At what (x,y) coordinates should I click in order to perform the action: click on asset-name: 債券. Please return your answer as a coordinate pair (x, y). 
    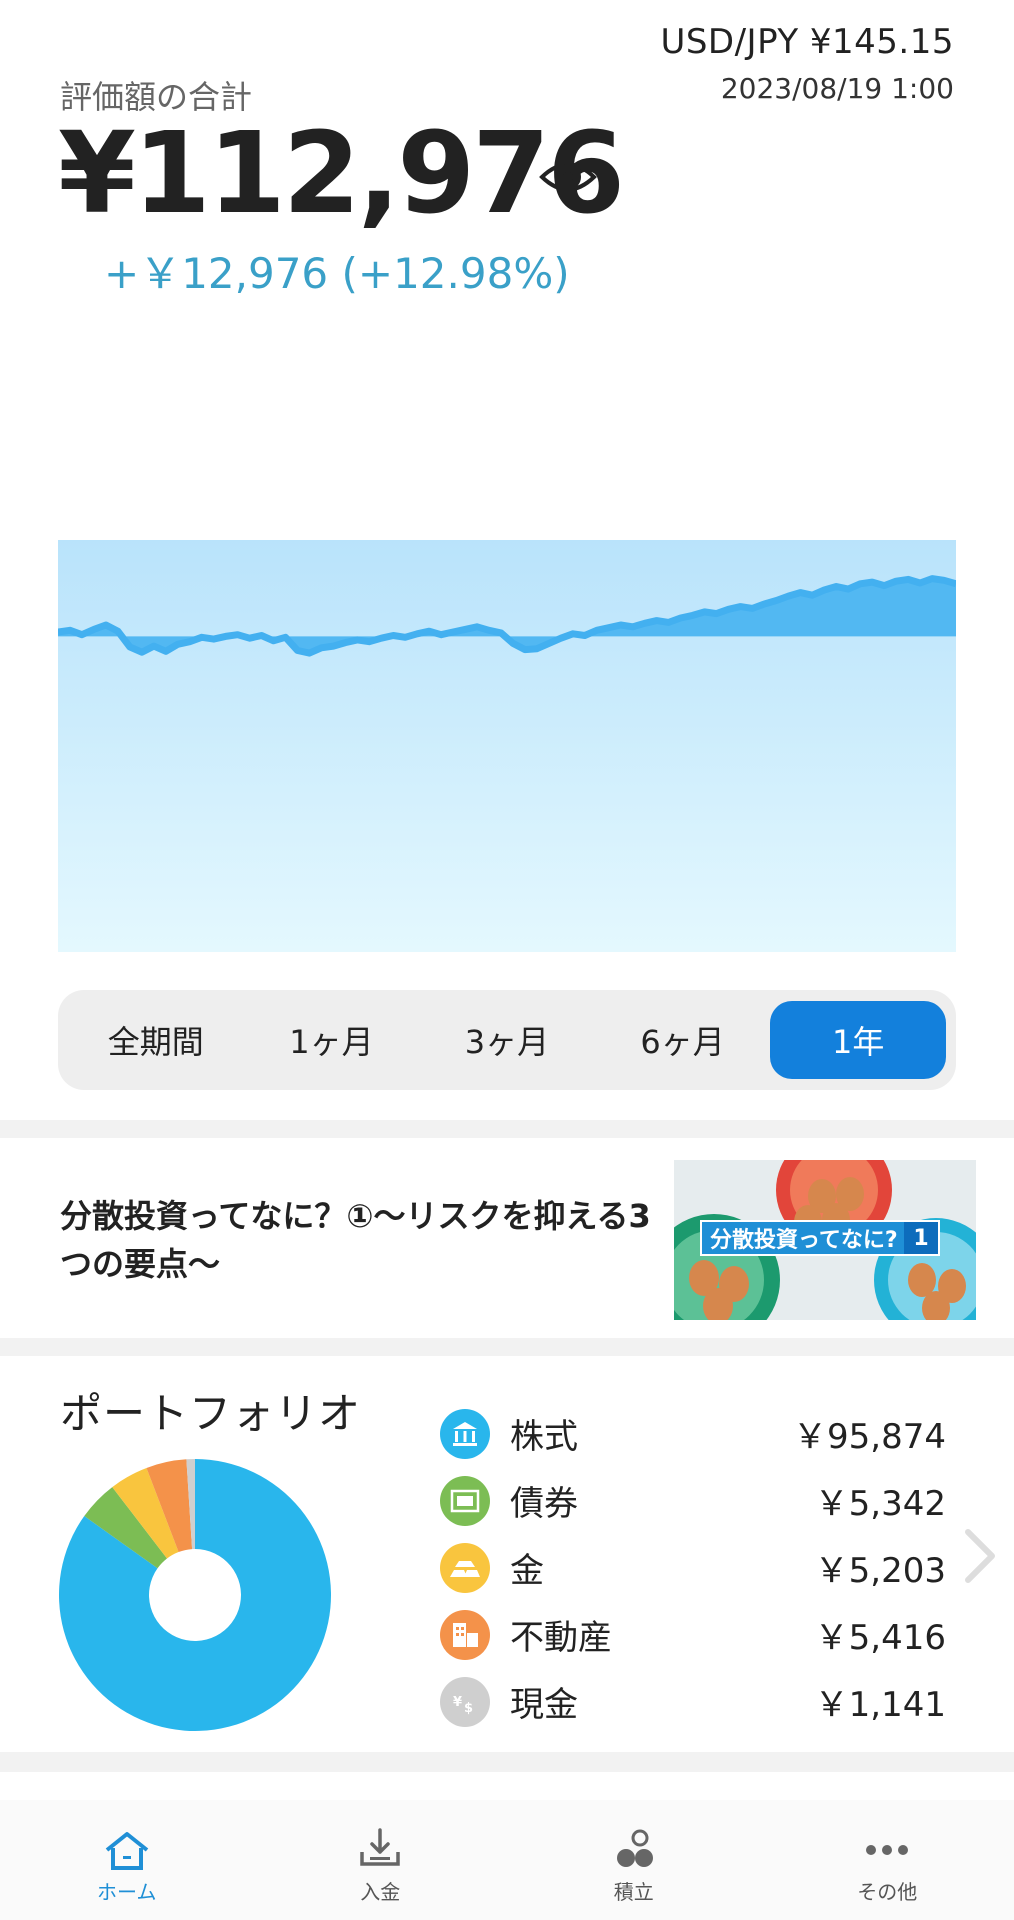
    Looking at the image, I should click on (544, 1504).